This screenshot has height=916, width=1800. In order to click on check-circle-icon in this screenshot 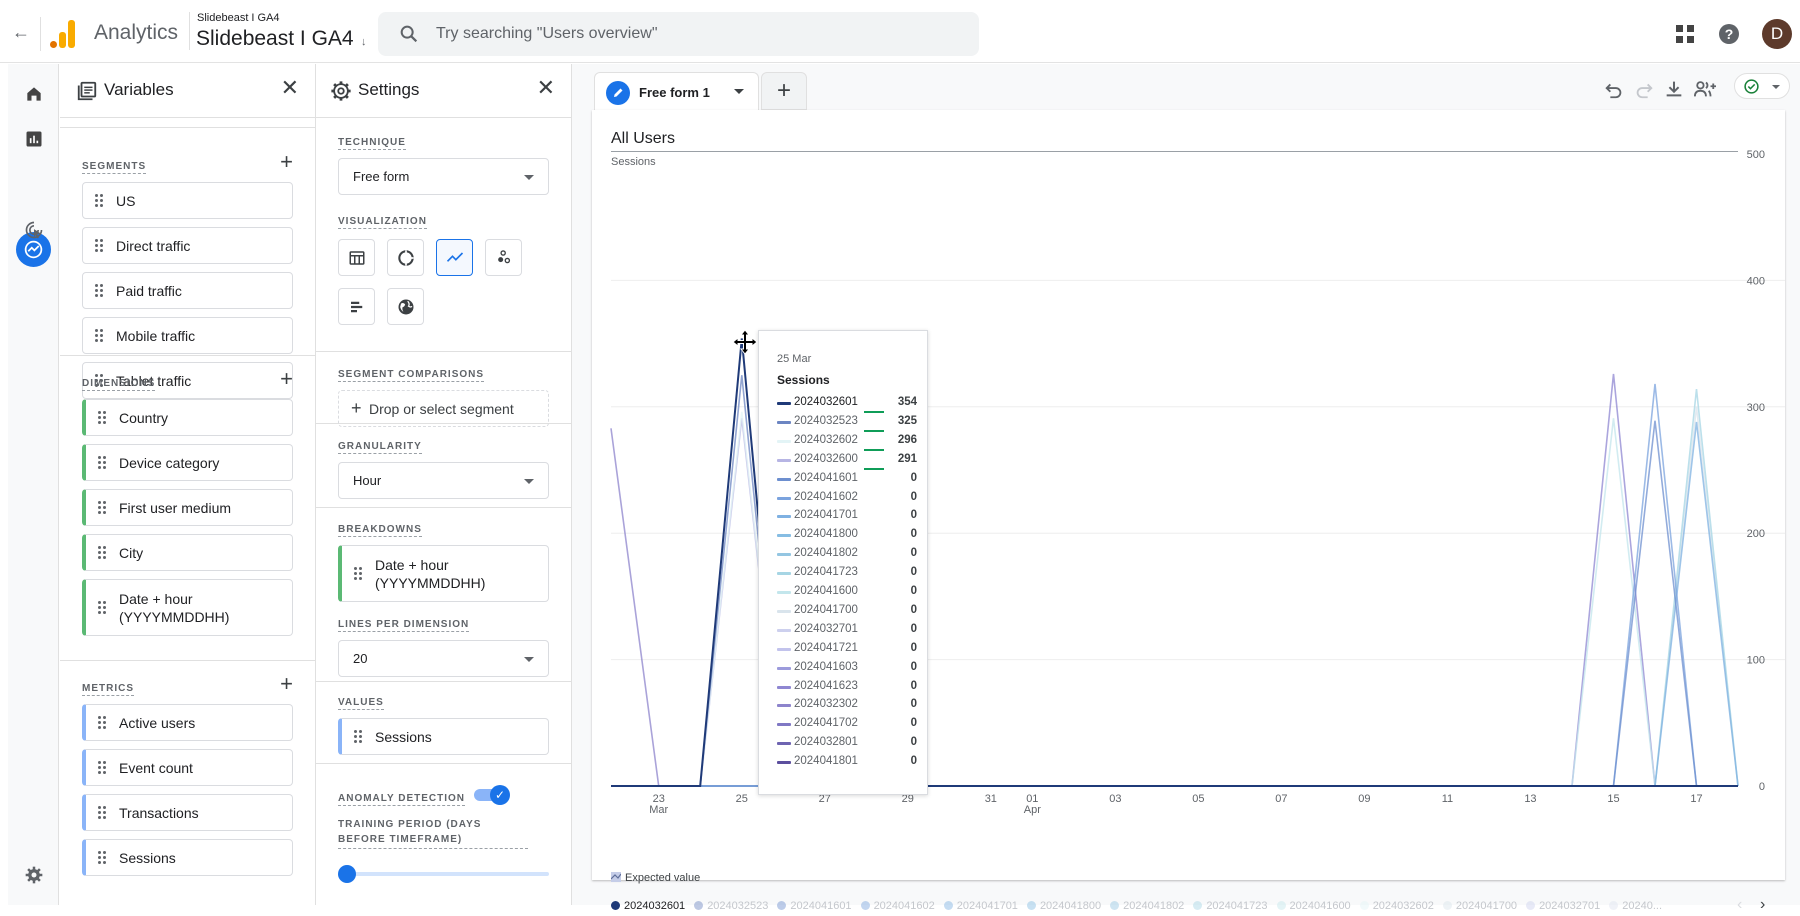, I will do `click(1751, 86)`.